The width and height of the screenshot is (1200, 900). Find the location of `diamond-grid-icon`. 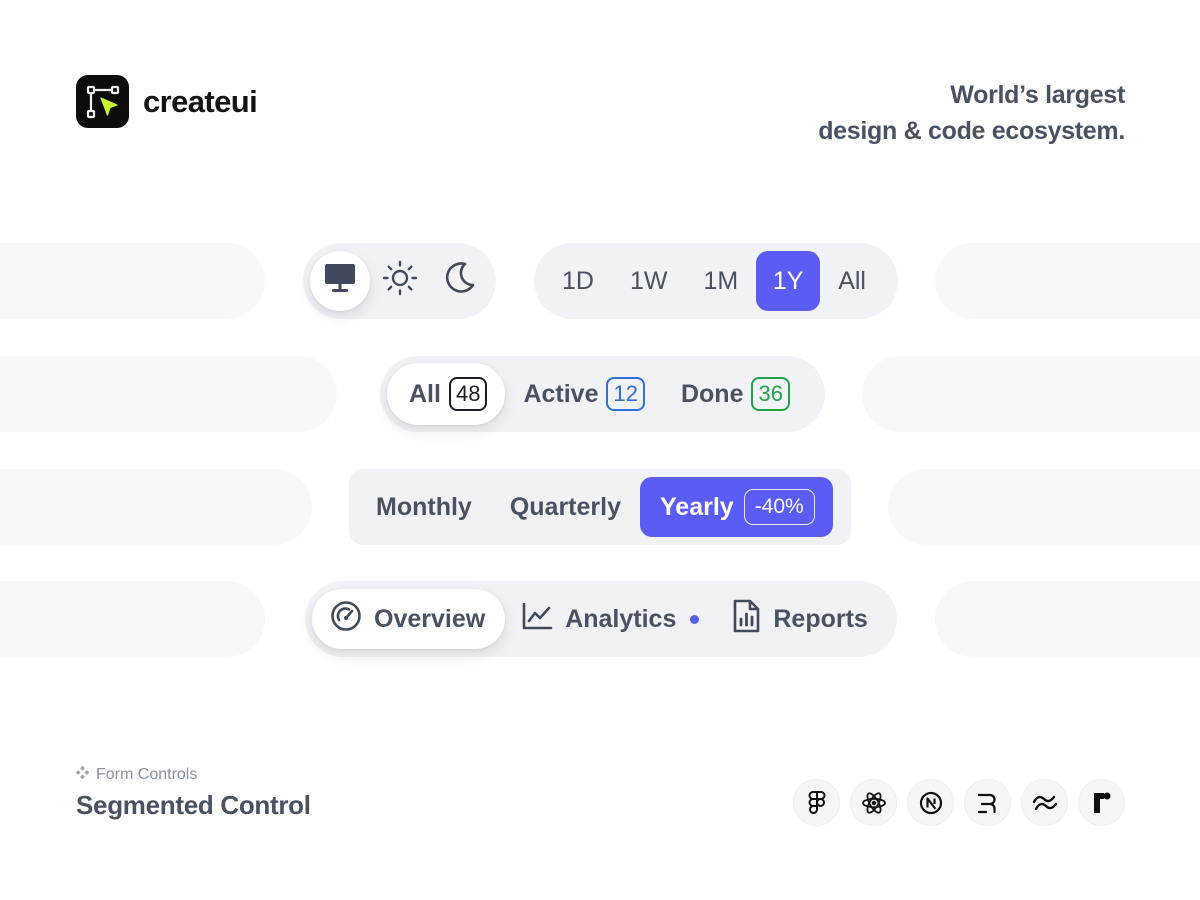

diamond-grid-icon is located at coordinates (82, 774).